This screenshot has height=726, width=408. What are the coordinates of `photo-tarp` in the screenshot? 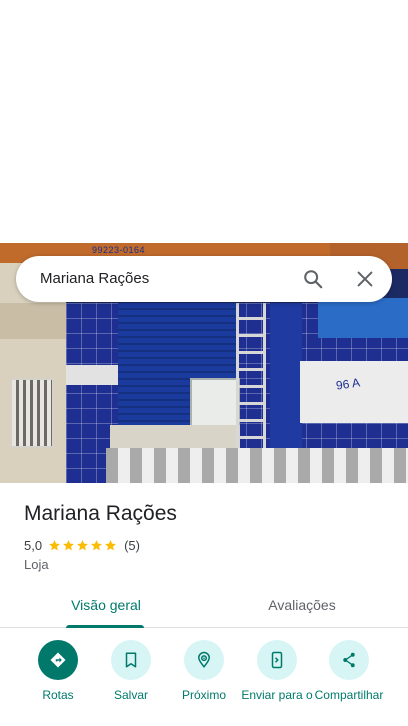 It's located at (363, 318).